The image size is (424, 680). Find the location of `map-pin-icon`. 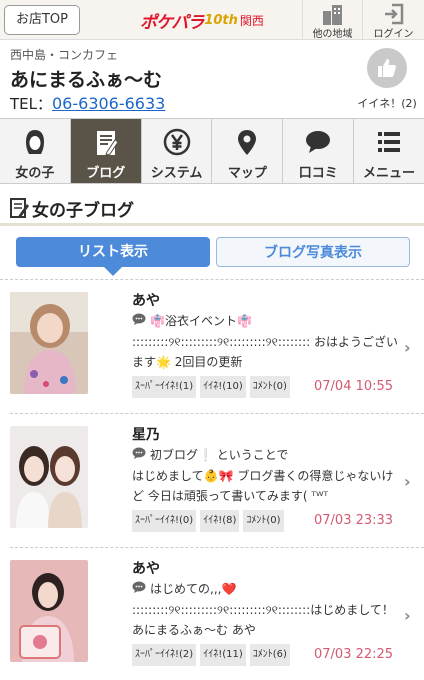

map-pin-icon is located at coordinates (247, 143).